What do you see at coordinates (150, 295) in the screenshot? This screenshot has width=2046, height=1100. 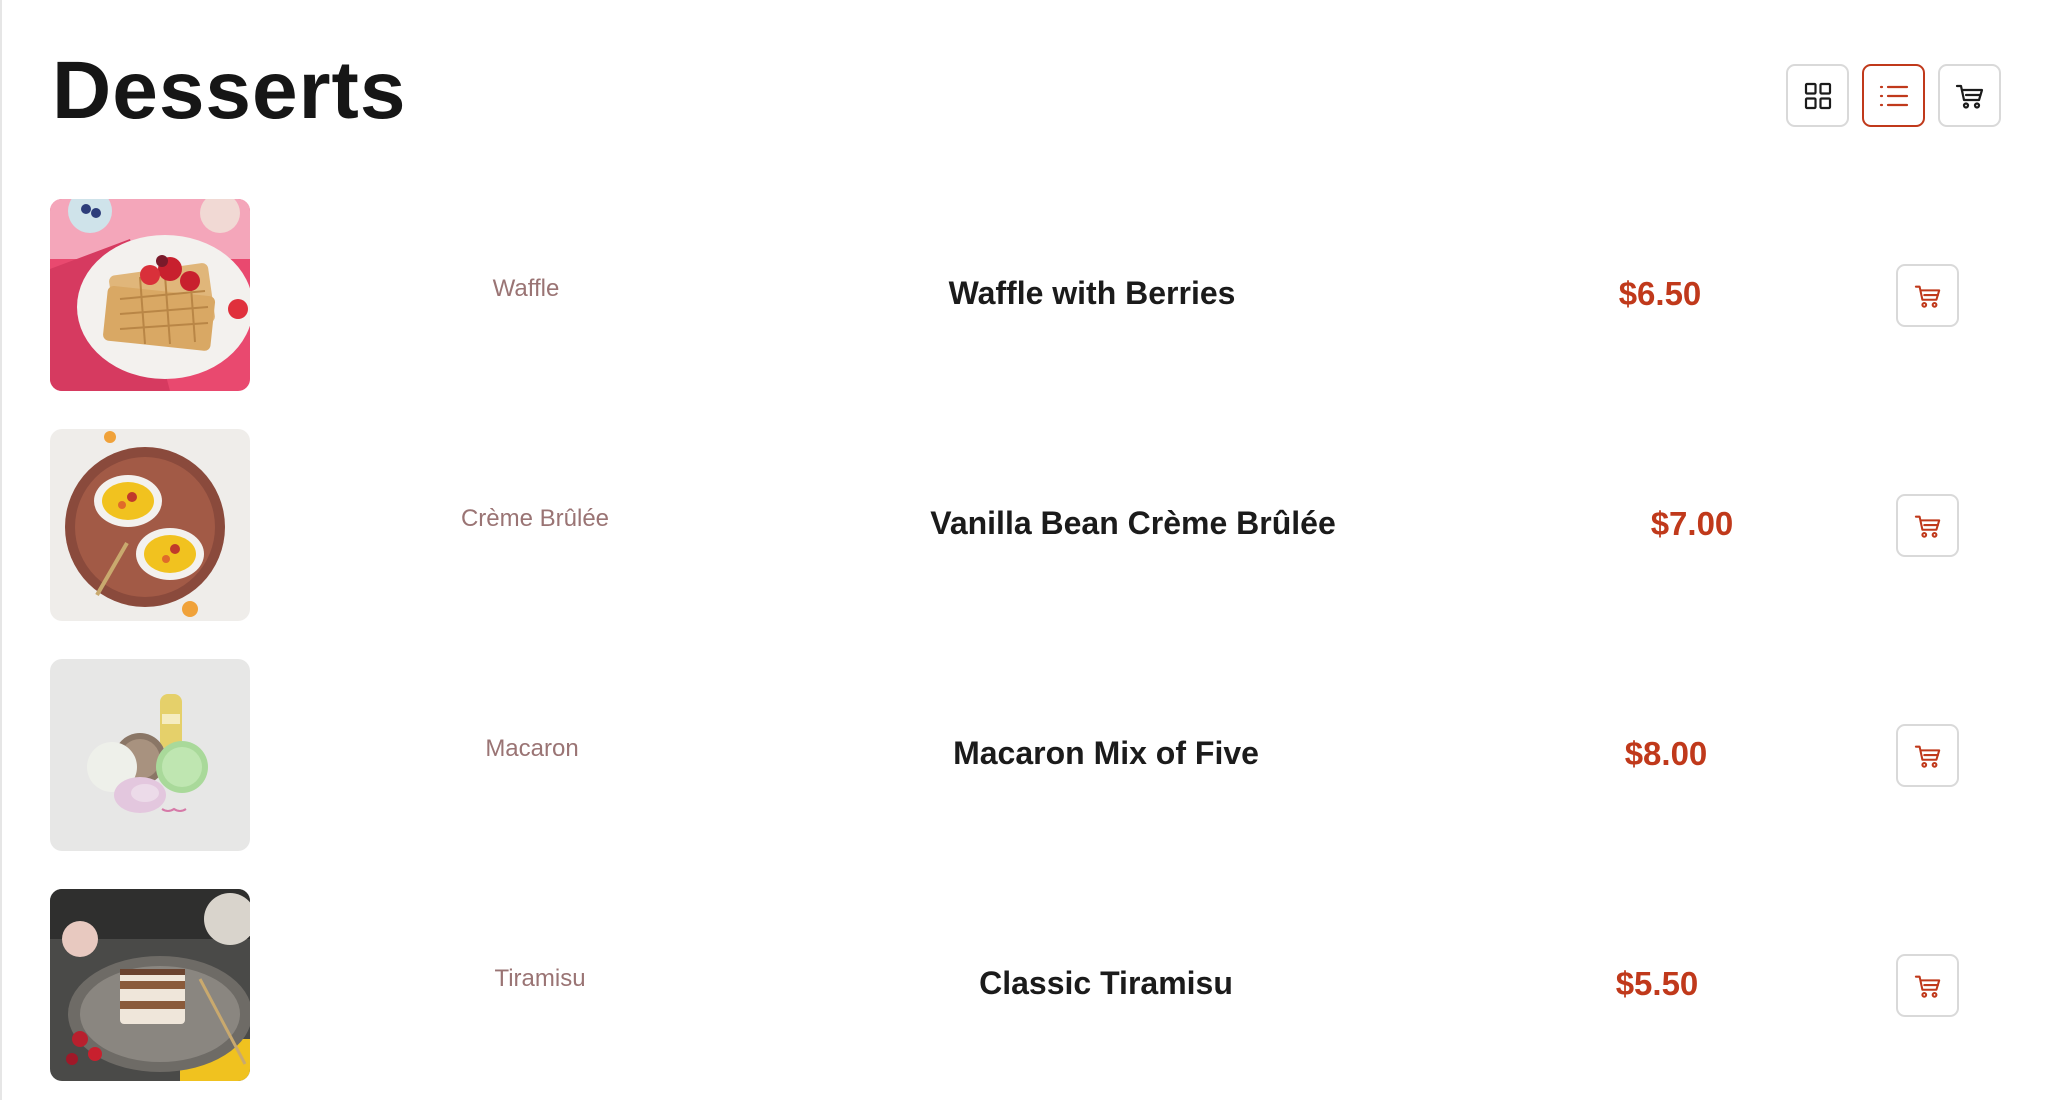 I see `waffle-photo` at bounding box center [150, 295].